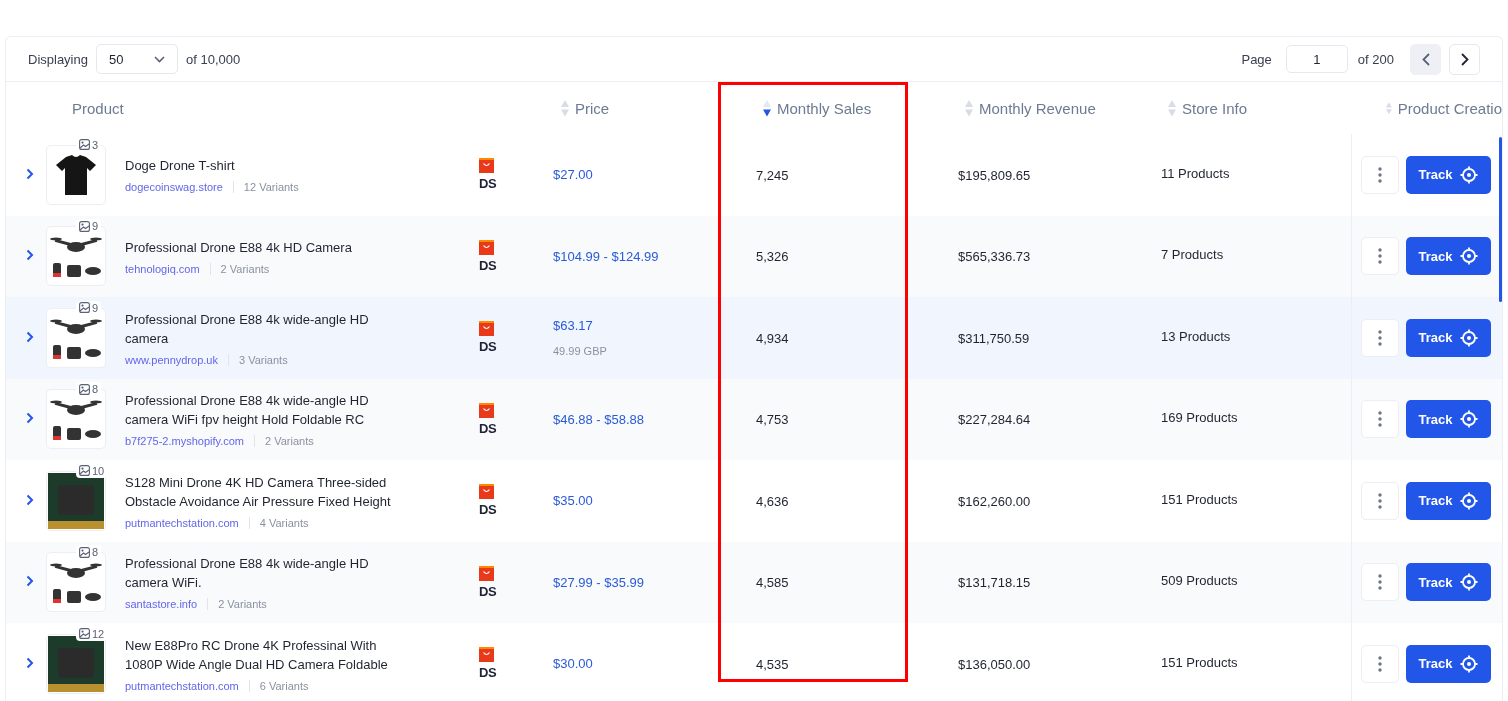 The image size is (1508, 701). What do you see at coordinates (270, 328) in the screenshot?
I see `product-title: Professional Drone E88 4k wide-angle HD camera` at bounding box center [270, 328].